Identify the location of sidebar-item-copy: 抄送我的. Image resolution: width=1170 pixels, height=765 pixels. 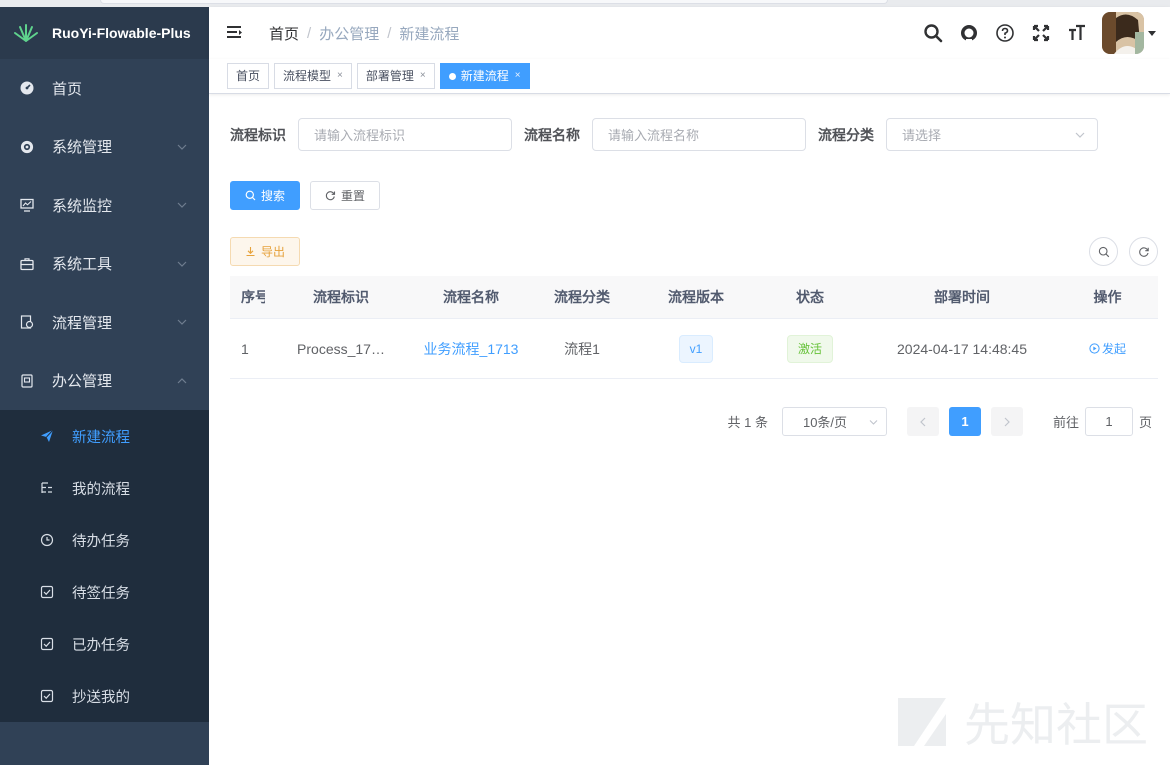
(104, 696).